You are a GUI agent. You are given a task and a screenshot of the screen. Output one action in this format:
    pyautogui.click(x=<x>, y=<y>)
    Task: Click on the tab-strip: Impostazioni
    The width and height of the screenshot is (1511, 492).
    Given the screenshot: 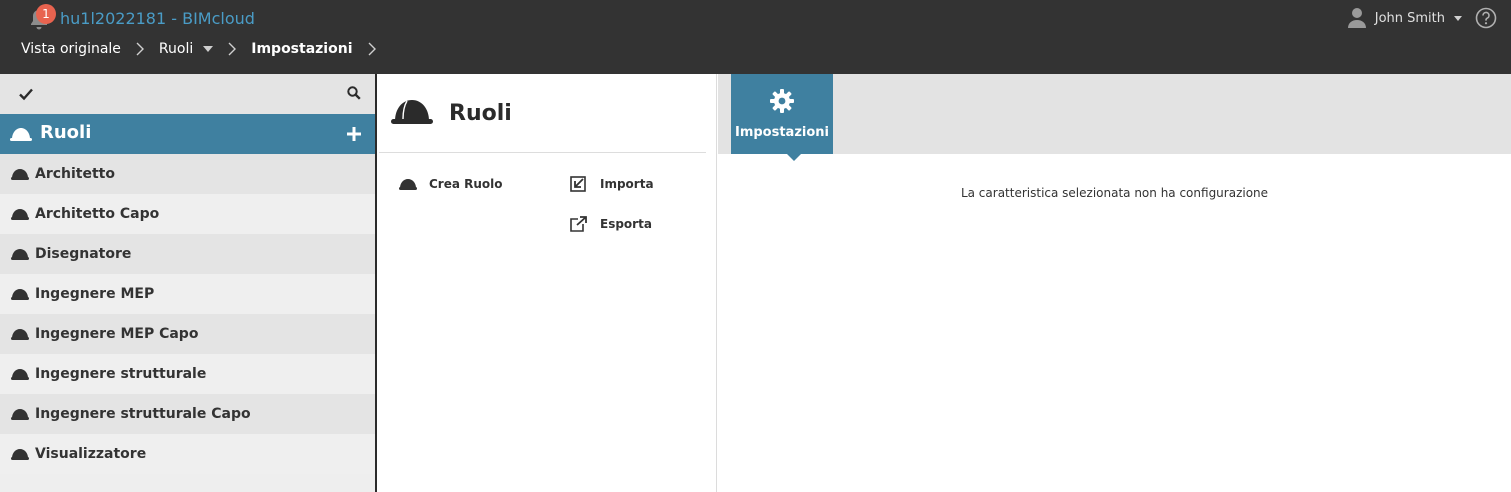 What is the action you would take?
    pyautogui.click(x=1114, y=117)
    